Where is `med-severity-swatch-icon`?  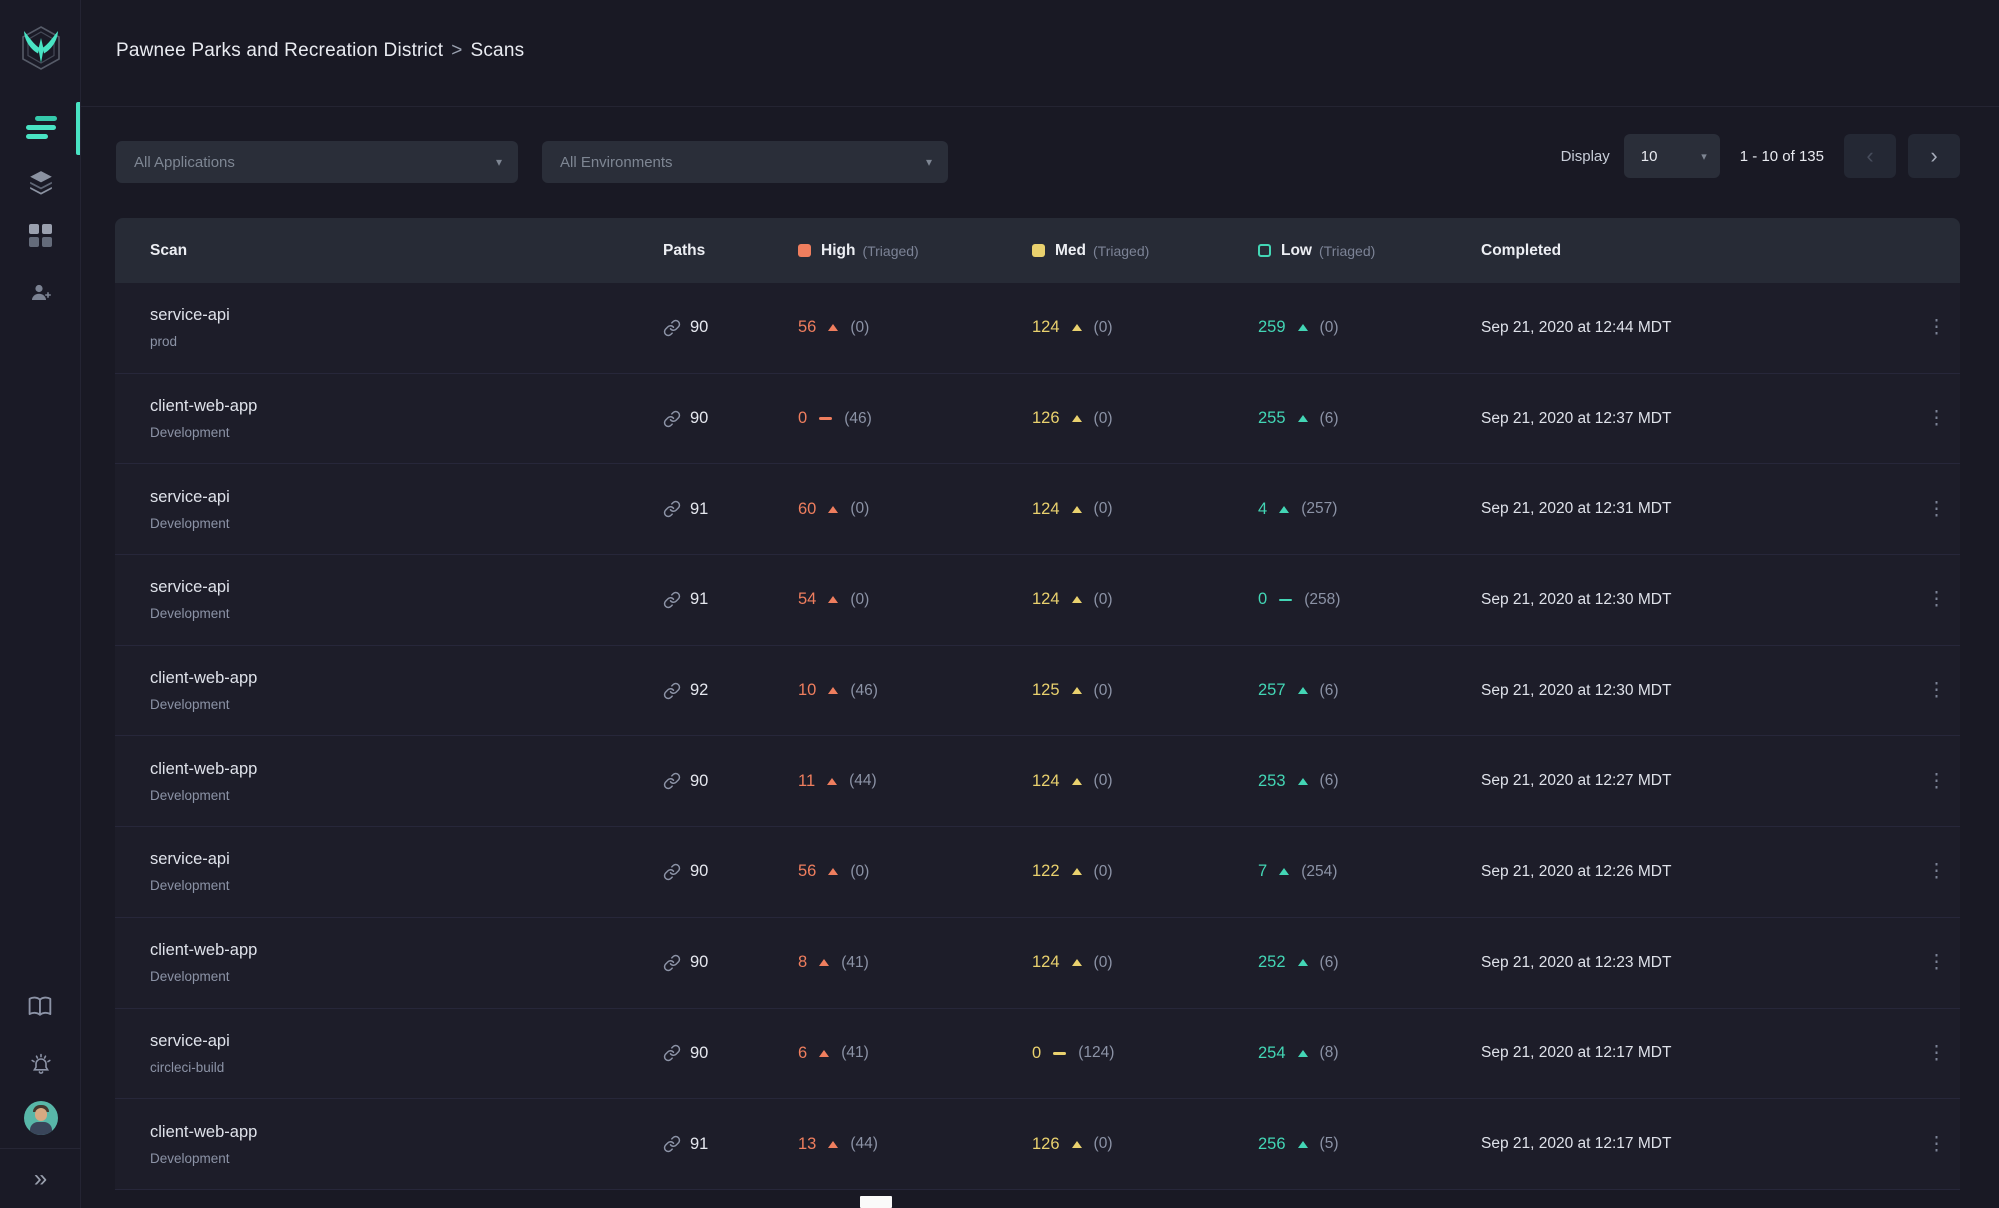 med-severity-swatch-icon is located at coordinates (1038, 250).